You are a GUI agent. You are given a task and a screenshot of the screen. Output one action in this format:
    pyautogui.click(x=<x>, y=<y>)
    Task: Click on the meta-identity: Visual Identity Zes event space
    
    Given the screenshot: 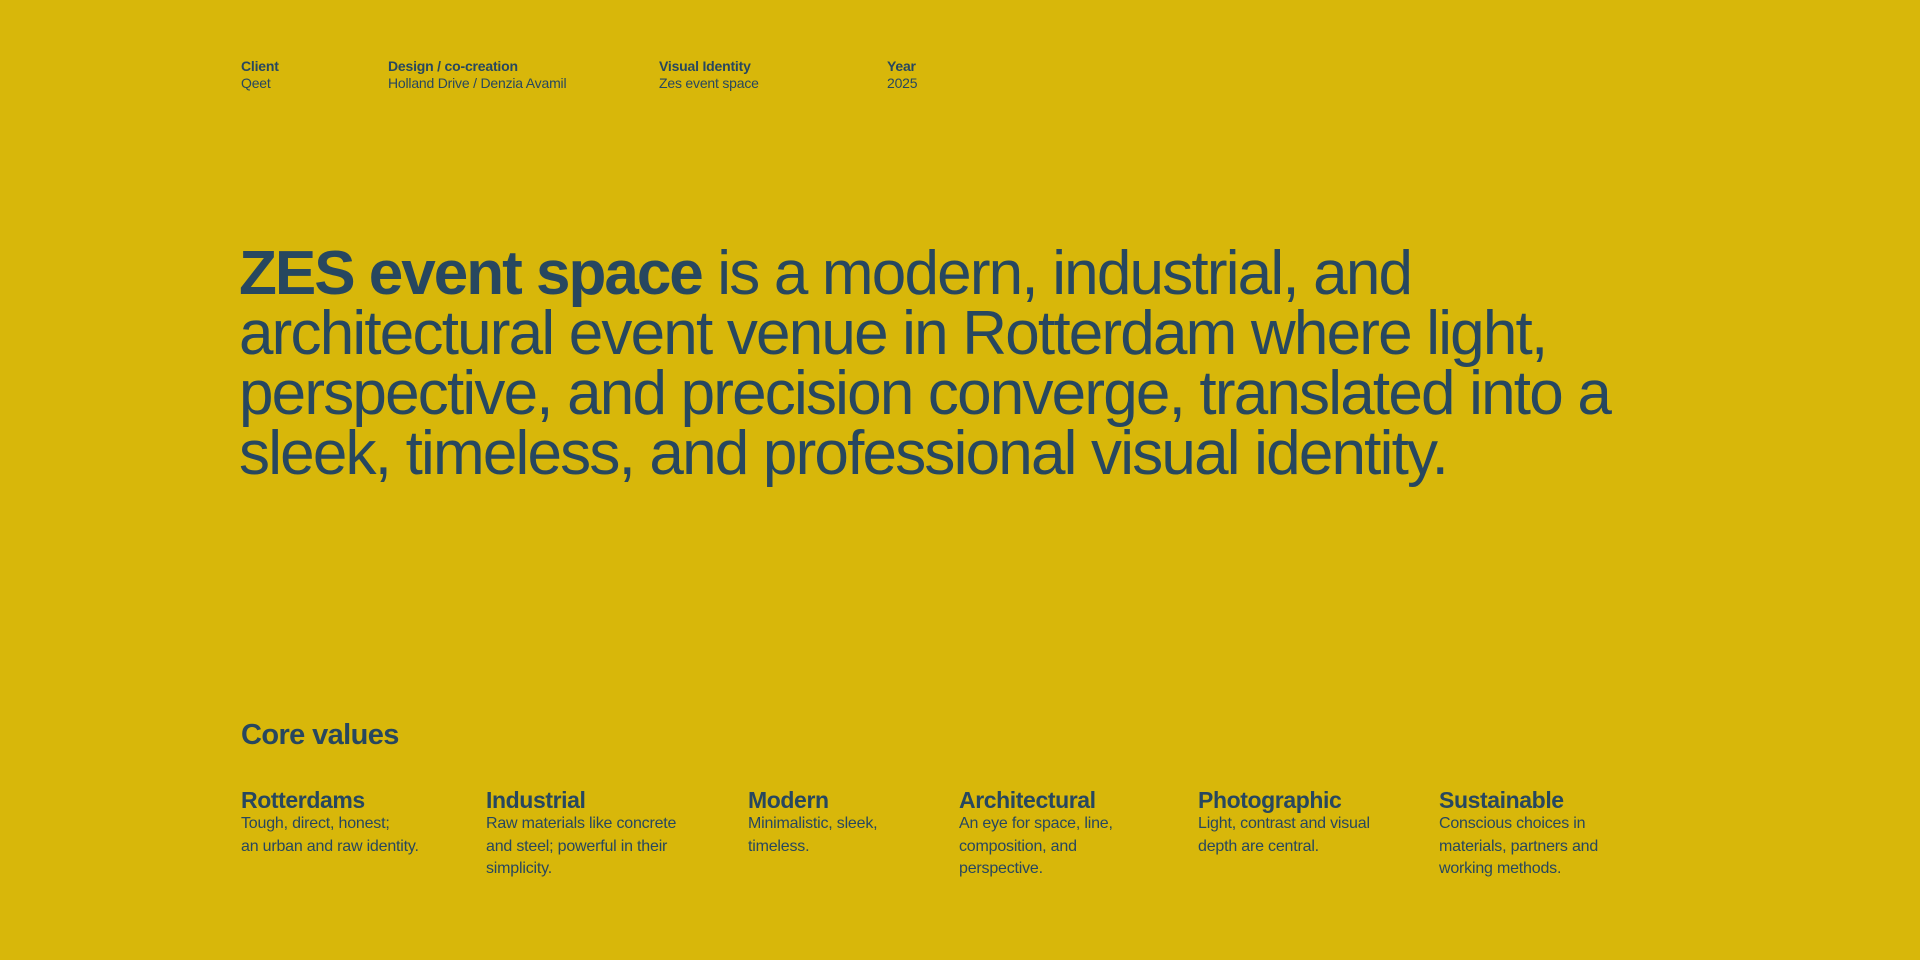 What is the action you would take?
    pyautogui.click(x=709, y=75)
    